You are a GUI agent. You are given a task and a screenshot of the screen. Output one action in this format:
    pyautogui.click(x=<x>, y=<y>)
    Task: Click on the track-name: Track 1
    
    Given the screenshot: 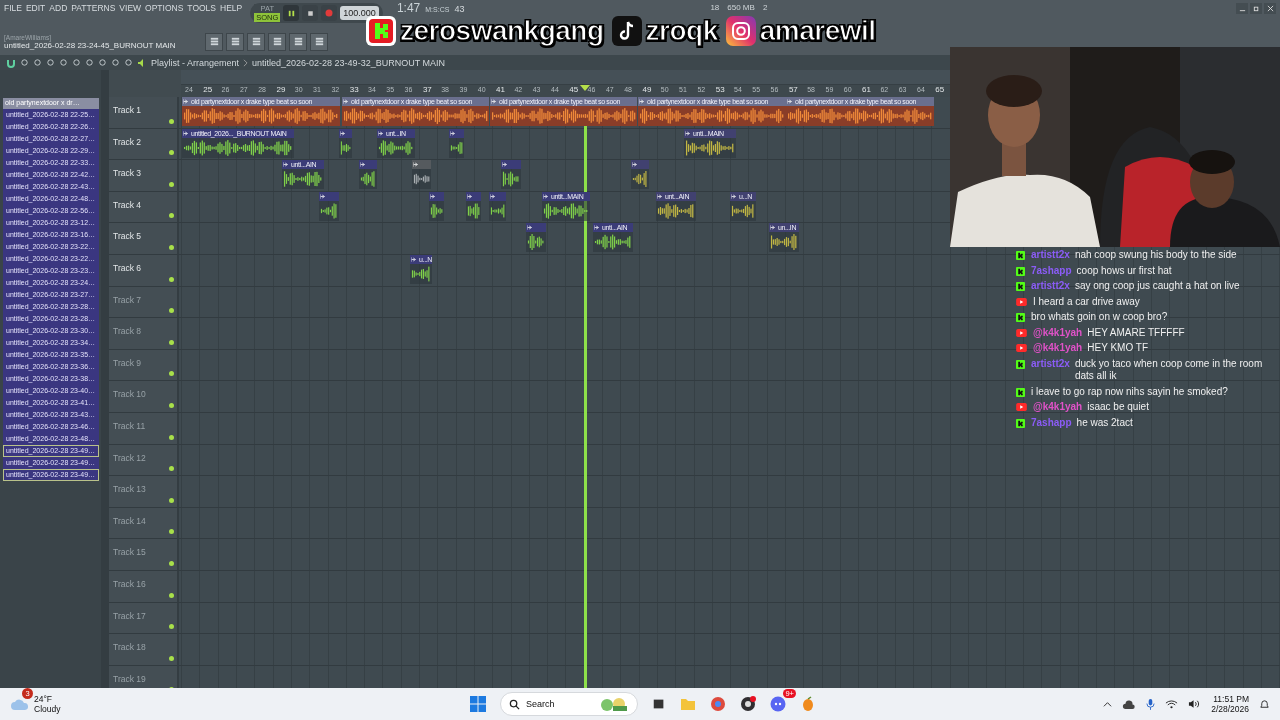 What is the action you would take?
    pyautogui.click(x=127, y=110)
    